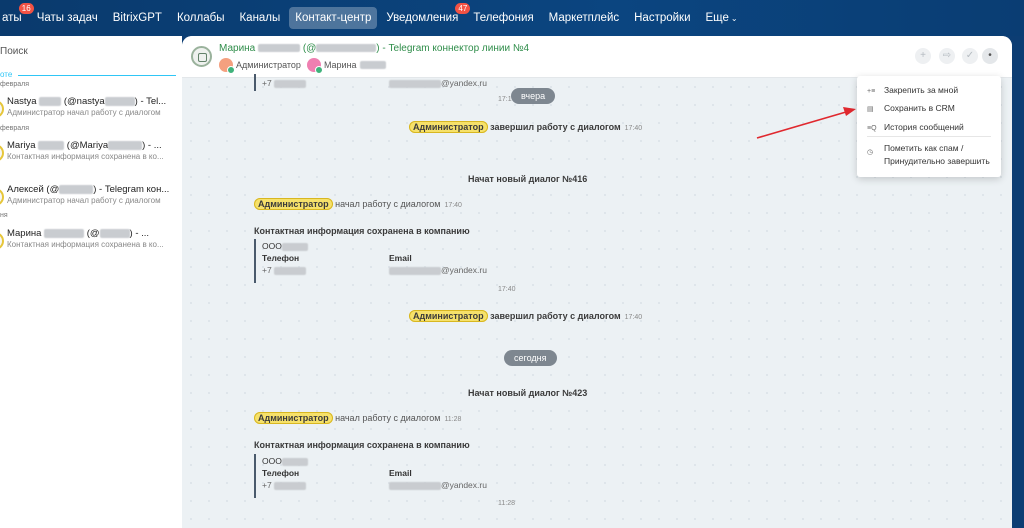 The image size is (1024, 528). I want to click on menu-item-save-crm: ▤ Сохранить в CRM, so click(911, 108).